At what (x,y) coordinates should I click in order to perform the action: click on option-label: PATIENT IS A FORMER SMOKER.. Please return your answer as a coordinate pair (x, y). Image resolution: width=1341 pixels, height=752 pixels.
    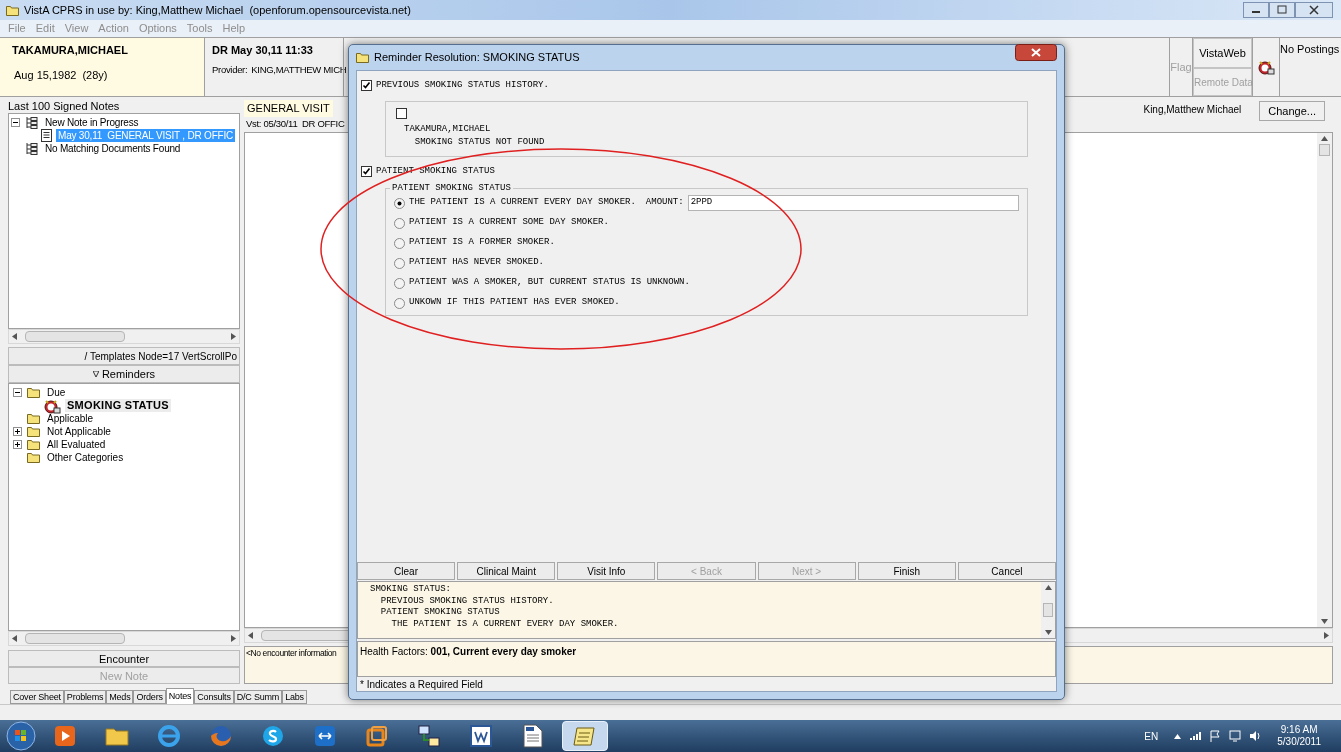
    Looking at the image, I should click on (482, 243).